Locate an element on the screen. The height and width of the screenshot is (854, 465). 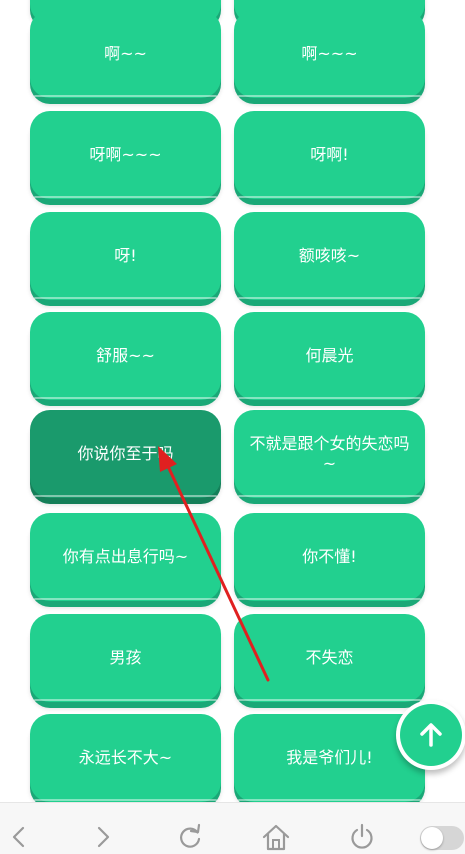
toggle-knob is located at coordinates (432, 838).